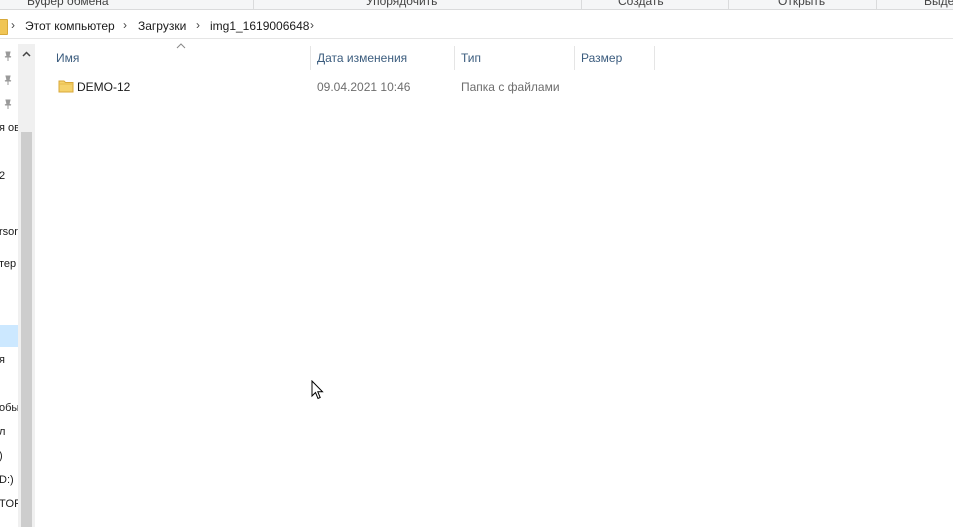 Image resolution: width=953 pixels, height=527 pixels. I want to click on file-name: DEMO-12, so click(103, 87).